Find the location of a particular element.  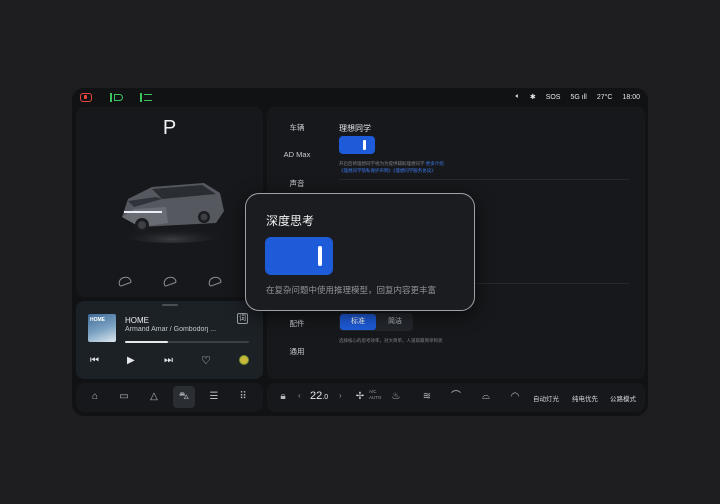

road-mode-button: 公路模式 is located at coordinates (623, 398).